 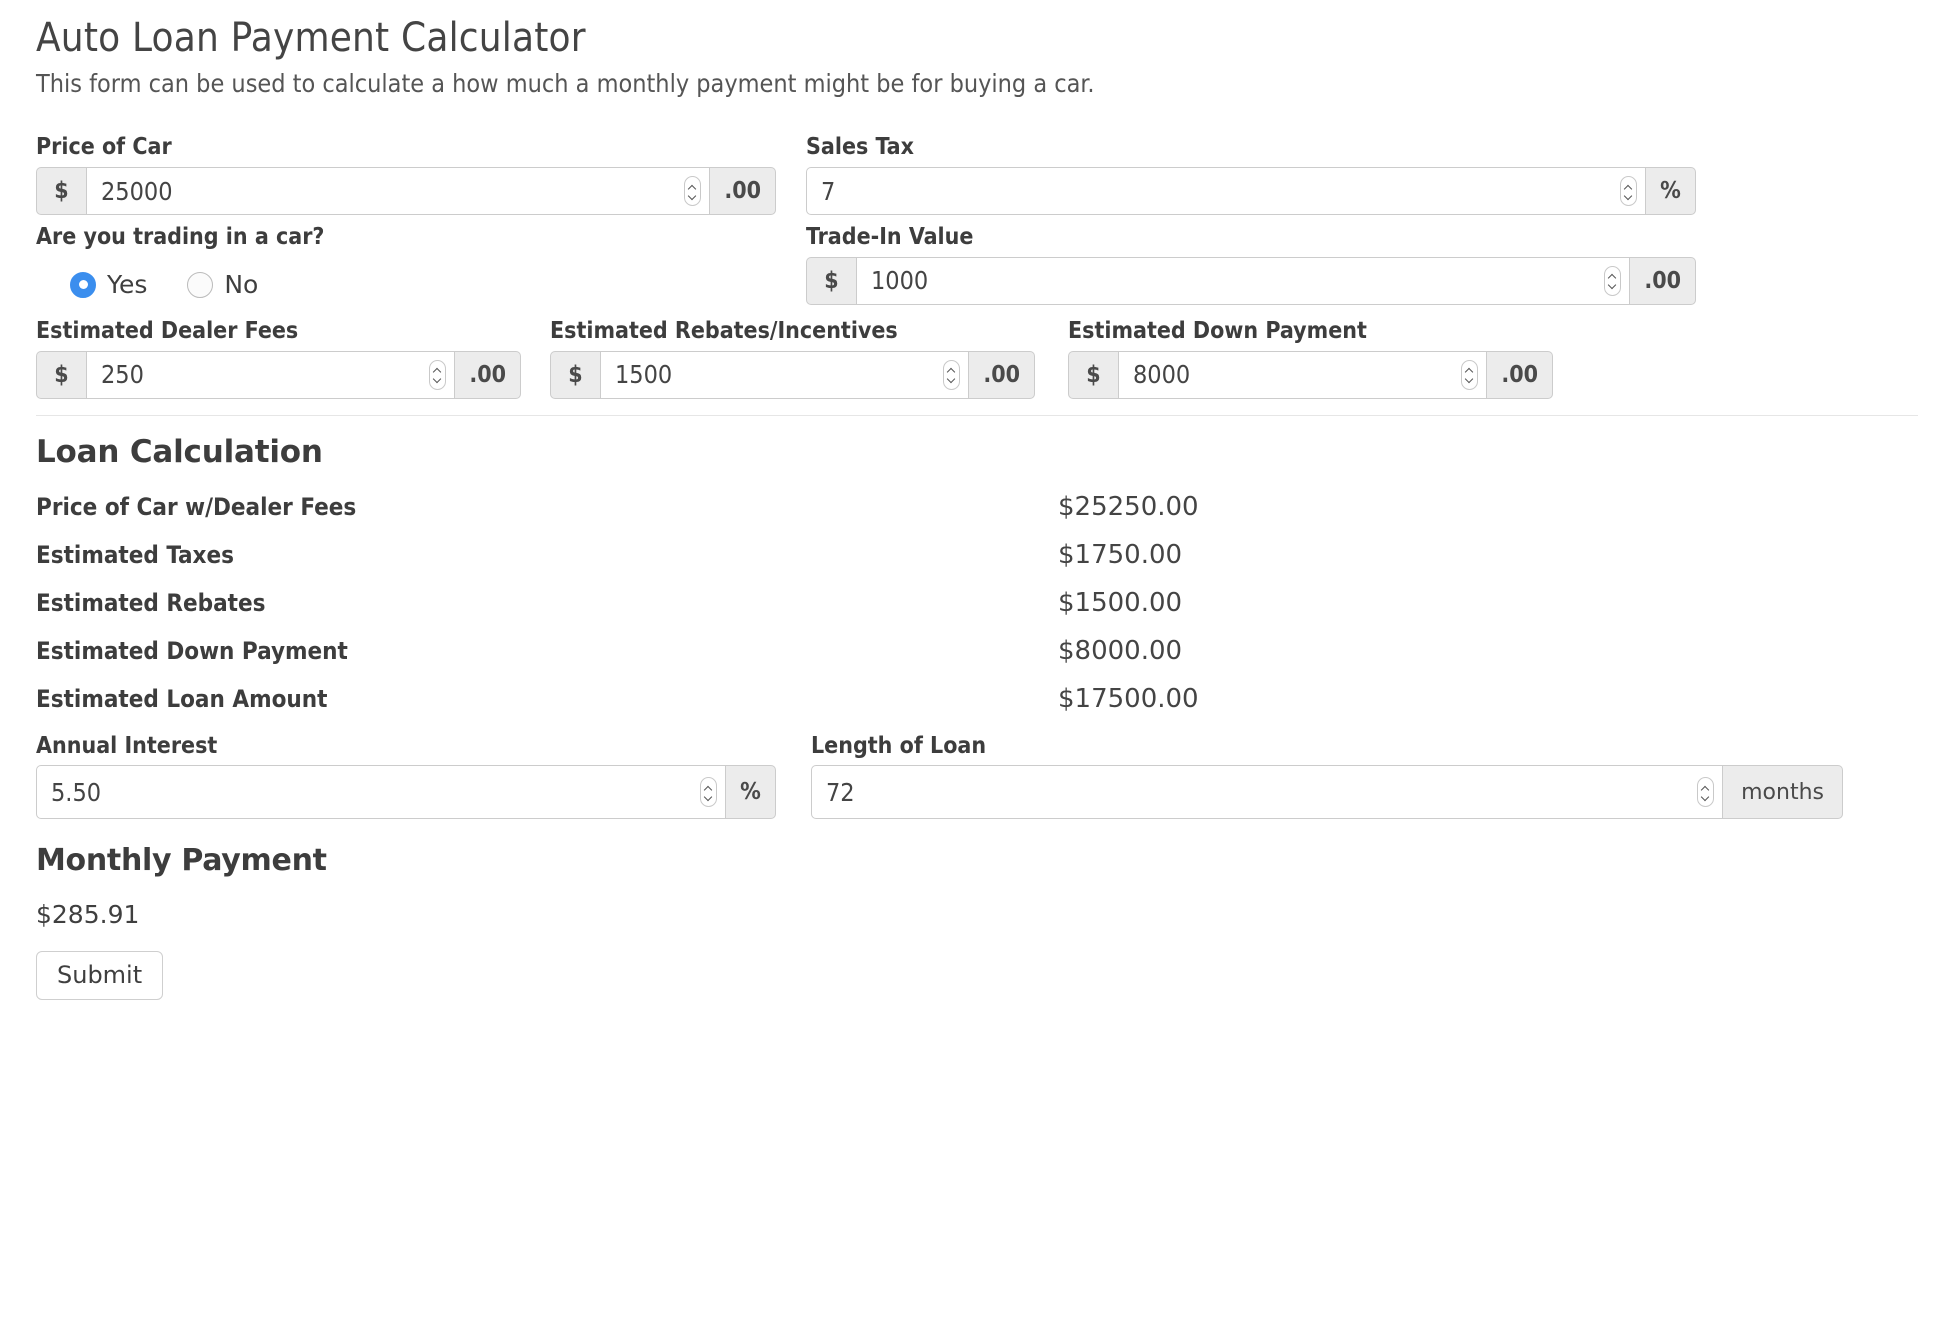 I want to click on form-row-4: Annual Interest % Length of Loan, so click(x=977, y=776).